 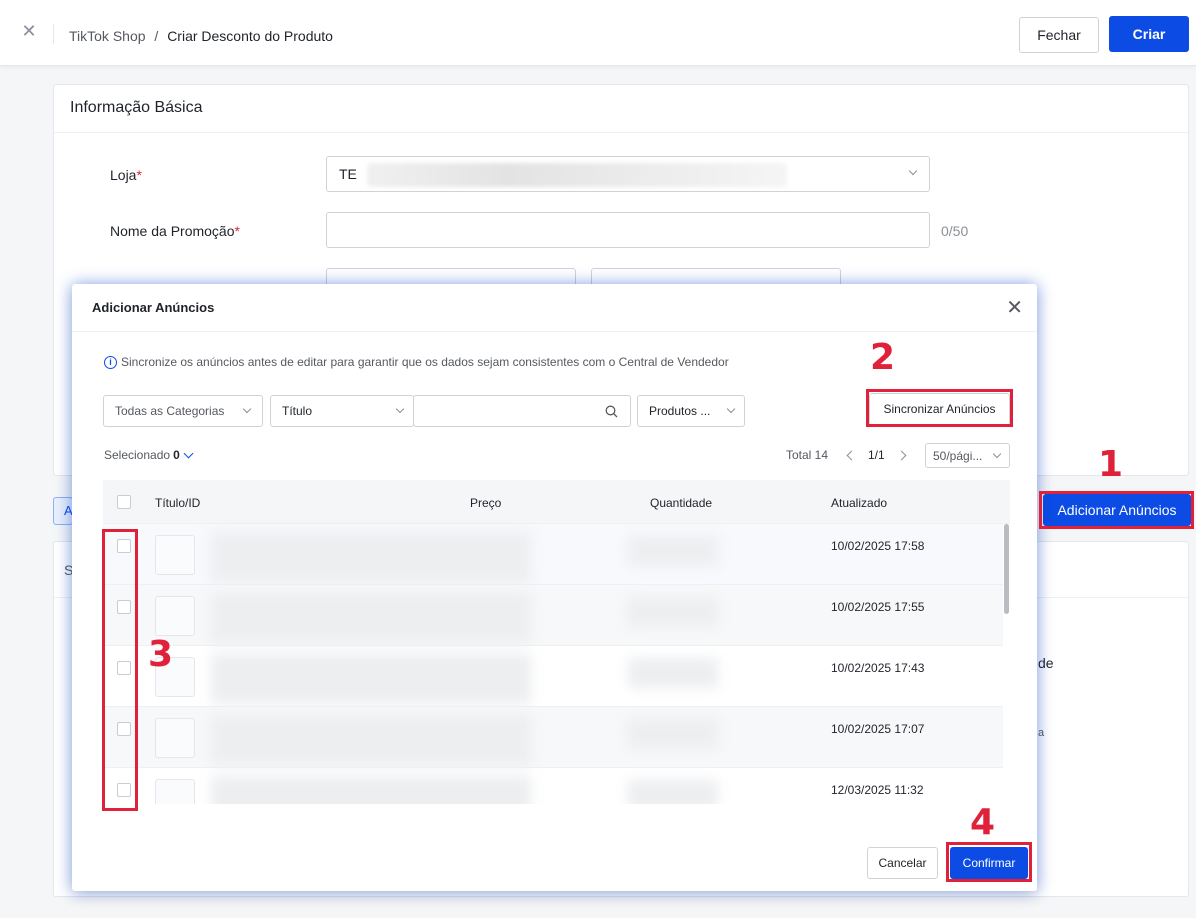 I want to click on next-page-icon, so click(x=901, y=455).